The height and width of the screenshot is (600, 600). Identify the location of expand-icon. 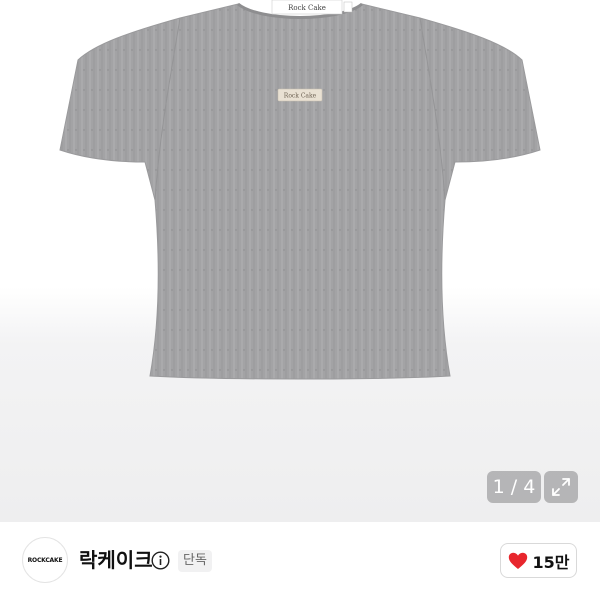
(561, 487).